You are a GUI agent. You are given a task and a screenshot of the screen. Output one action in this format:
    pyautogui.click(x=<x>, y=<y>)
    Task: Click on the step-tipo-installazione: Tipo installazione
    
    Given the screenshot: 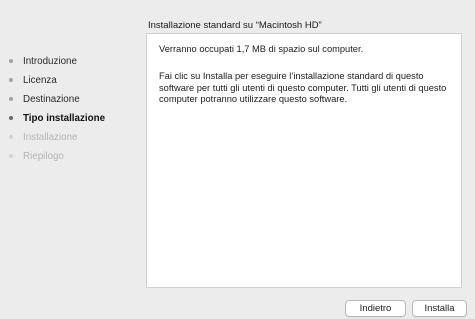 What is the action you would take?
    pyautogui.click(x=71, y=118)
    